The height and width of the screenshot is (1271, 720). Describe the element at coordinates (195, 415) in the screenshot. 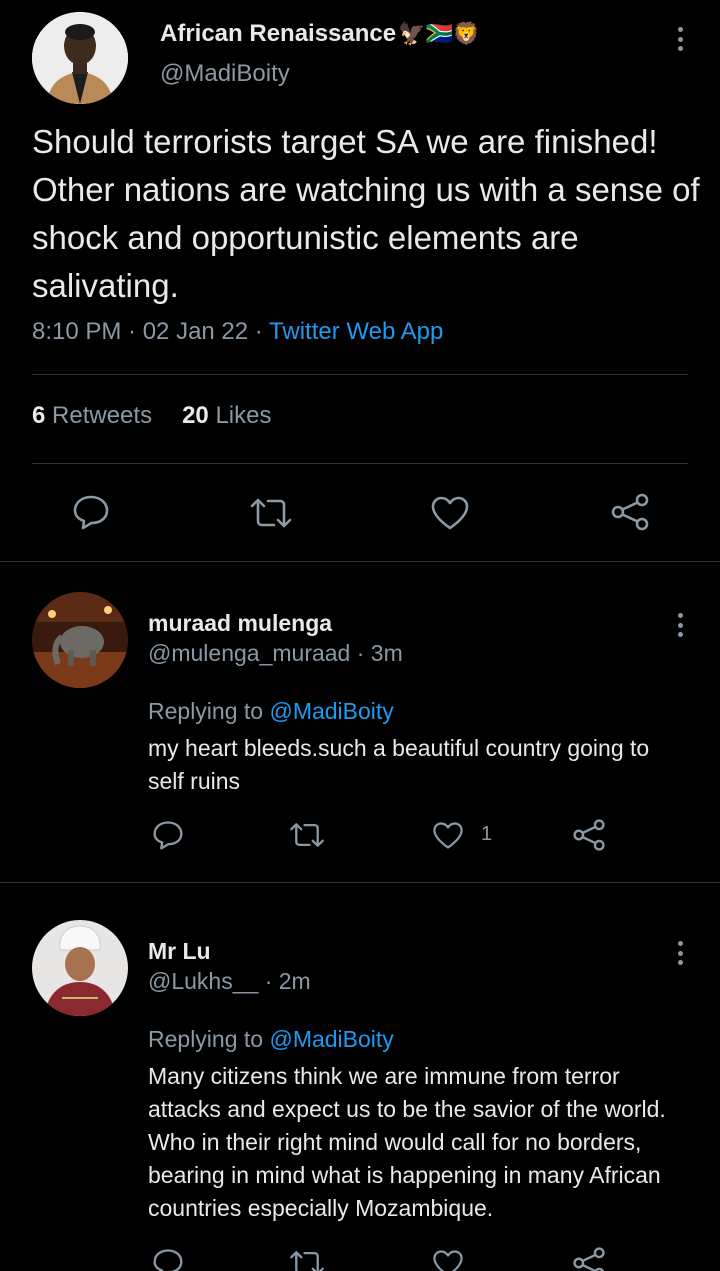

I see `likes-count: 20` at that location.